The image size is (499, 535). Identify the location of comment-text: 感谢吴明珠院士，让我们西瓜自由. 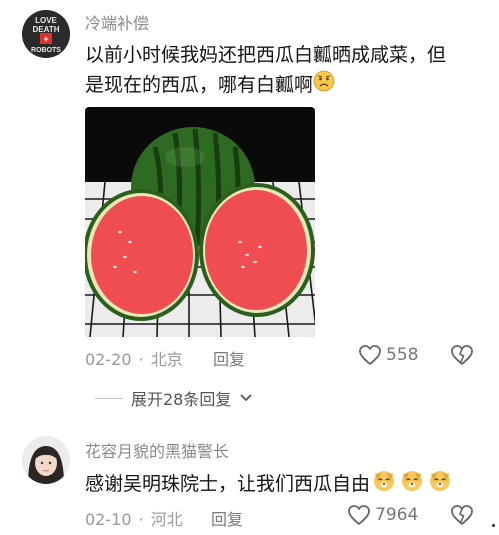
(285, 484).